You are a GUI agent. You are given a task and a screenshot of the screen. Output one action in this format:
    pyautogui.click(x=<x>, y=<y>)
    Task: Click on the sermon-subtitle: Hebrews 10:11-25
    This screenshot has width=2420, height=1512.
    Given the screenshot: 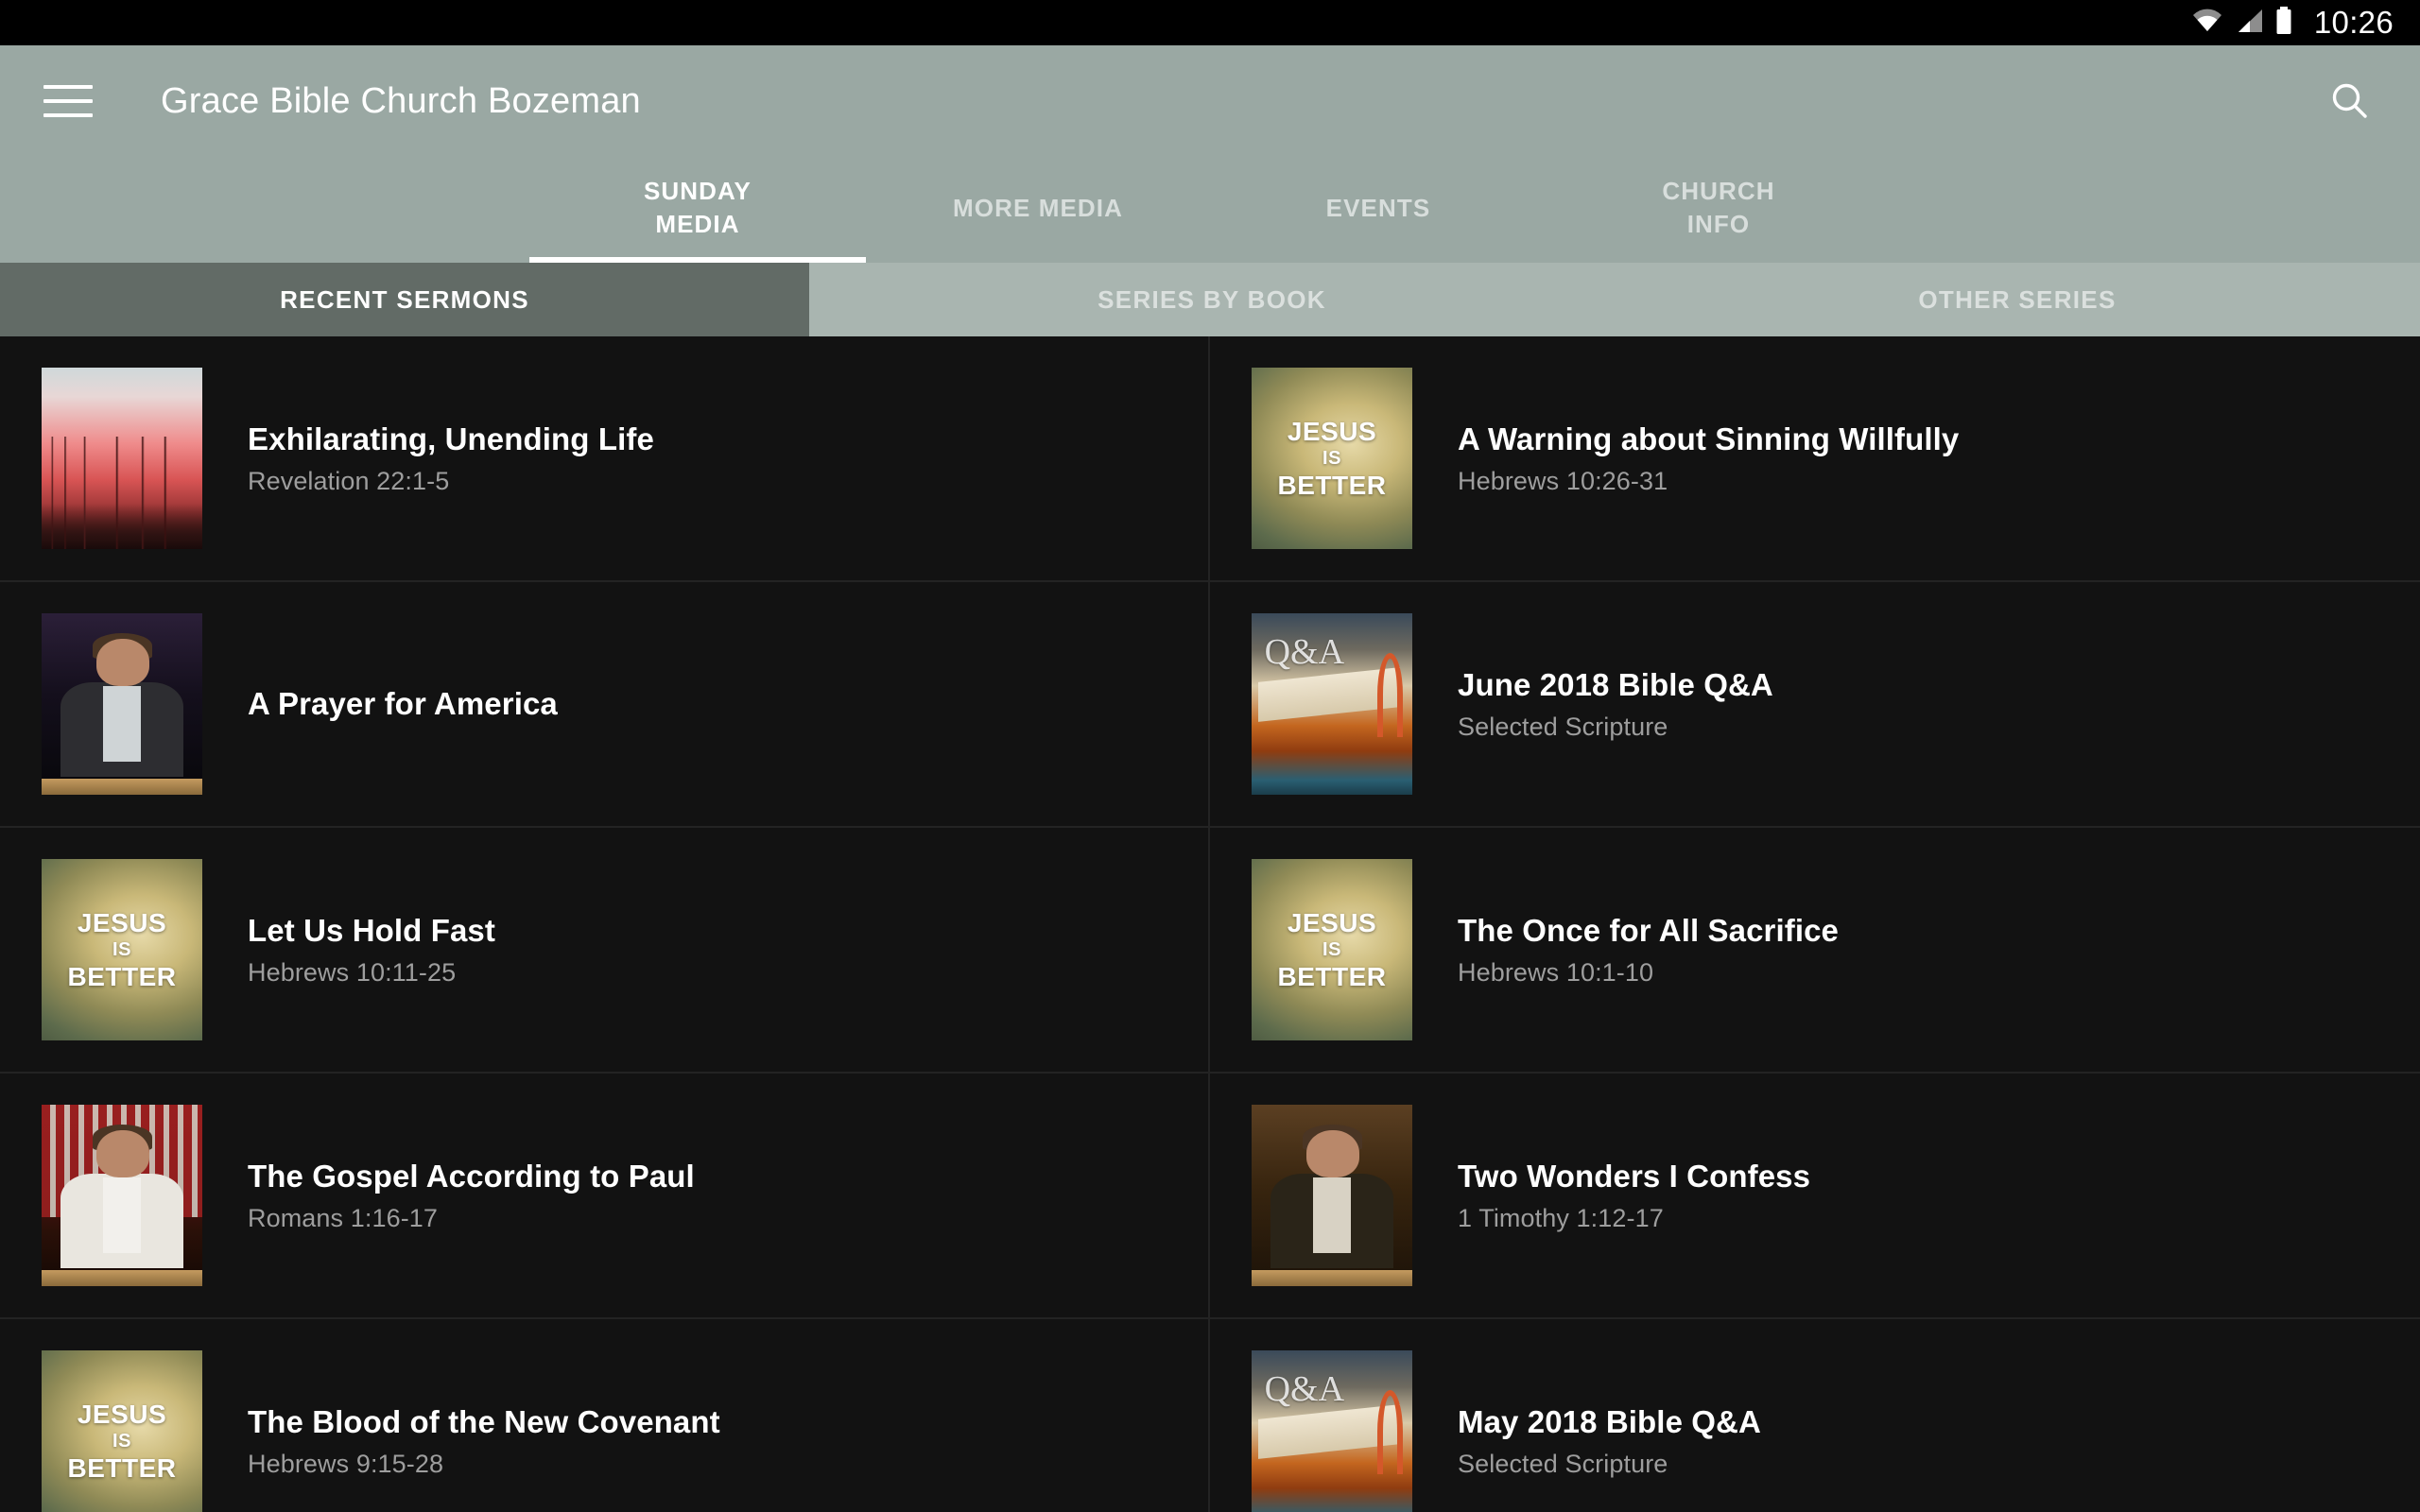 What is the action you would take?
    pyautogui.click(x=352, y=973)
    